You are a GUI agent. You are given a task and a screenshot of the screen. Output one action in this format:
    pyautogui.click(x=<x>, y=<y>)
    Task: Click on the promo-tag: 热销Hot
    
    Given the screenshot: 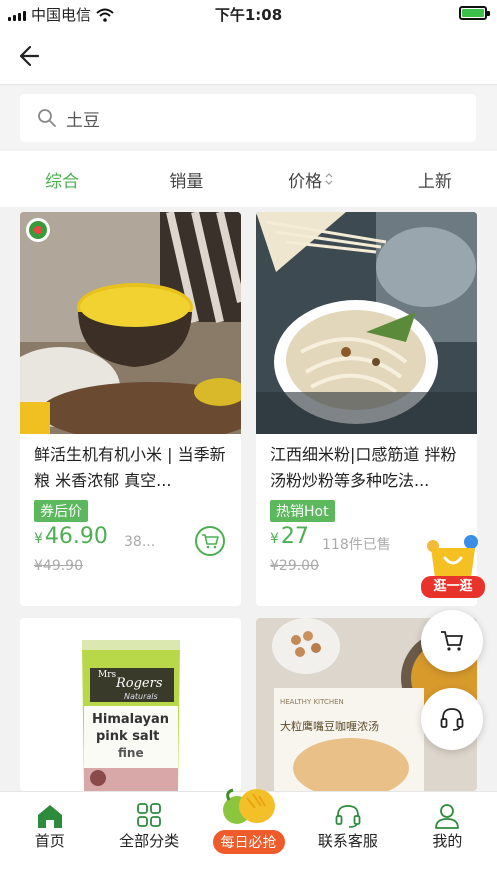 What is the action you would take?
    pyautogui.click(x=302, y=511)
    